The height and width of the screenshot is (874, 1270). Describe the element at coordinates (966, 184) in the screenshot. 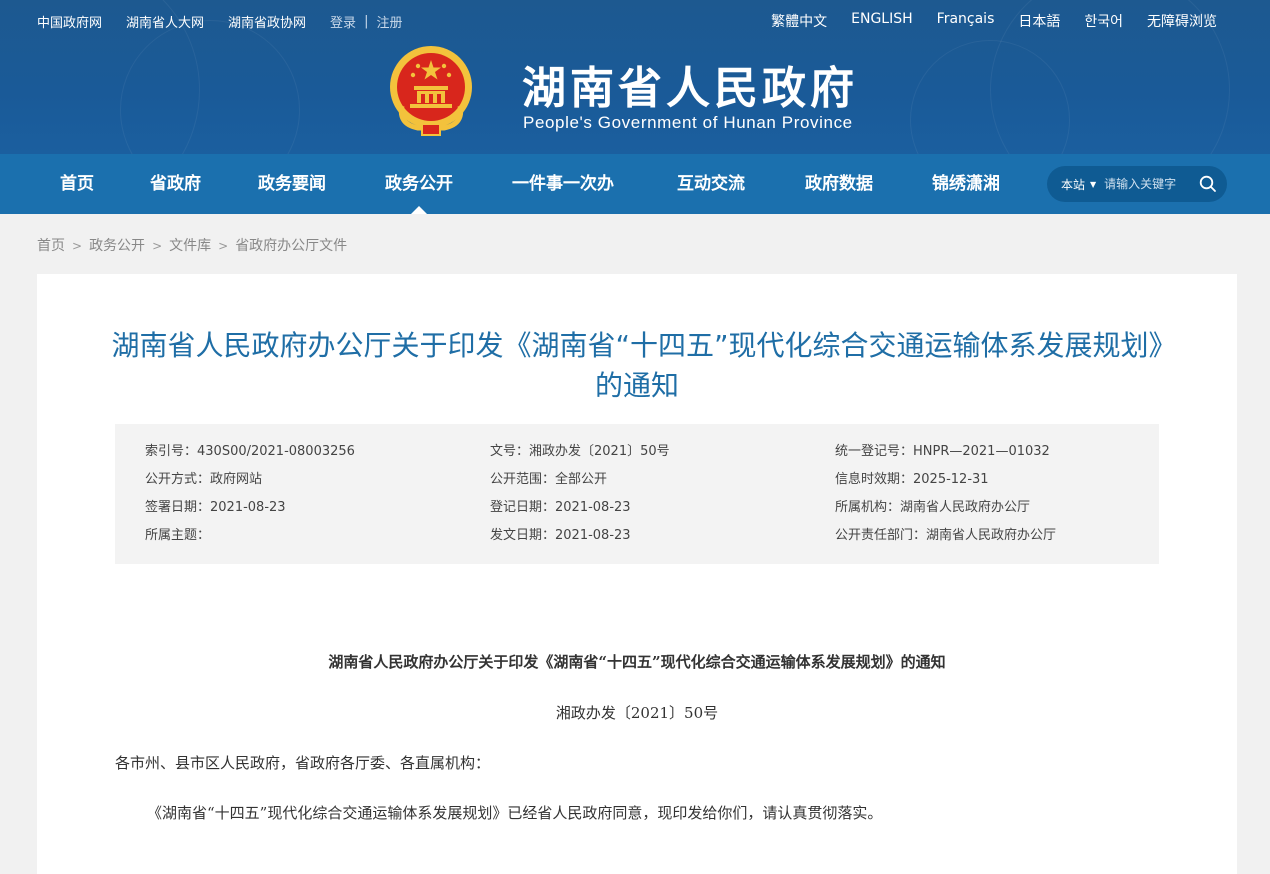

I see `nav-item-scenic-hunan: 锦绣潇湘` at that location.